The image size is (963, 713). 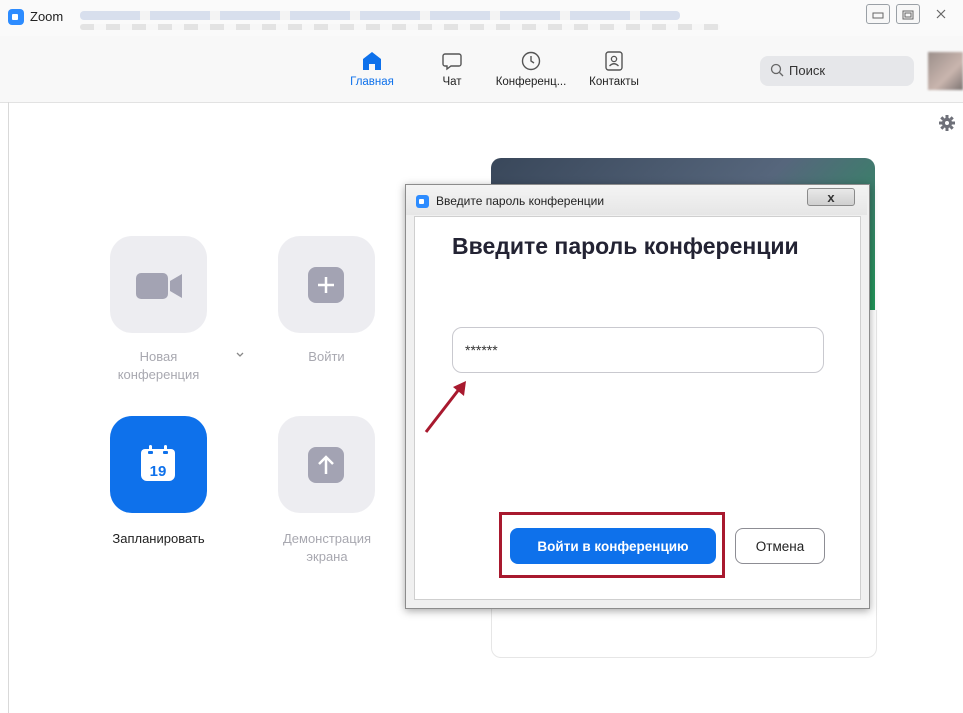 What do you see at coordinates (777, 70) in the screenshot?
I see `search-icon` at bounding box center [777, 70].